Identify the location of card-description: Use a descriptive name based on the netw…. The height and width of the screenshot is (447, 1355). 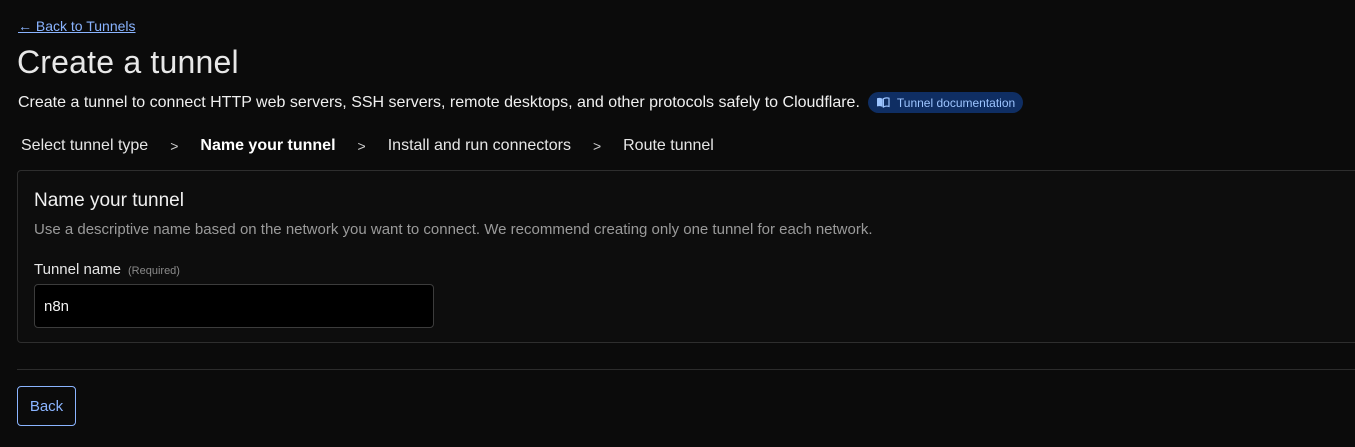
(453, 229).